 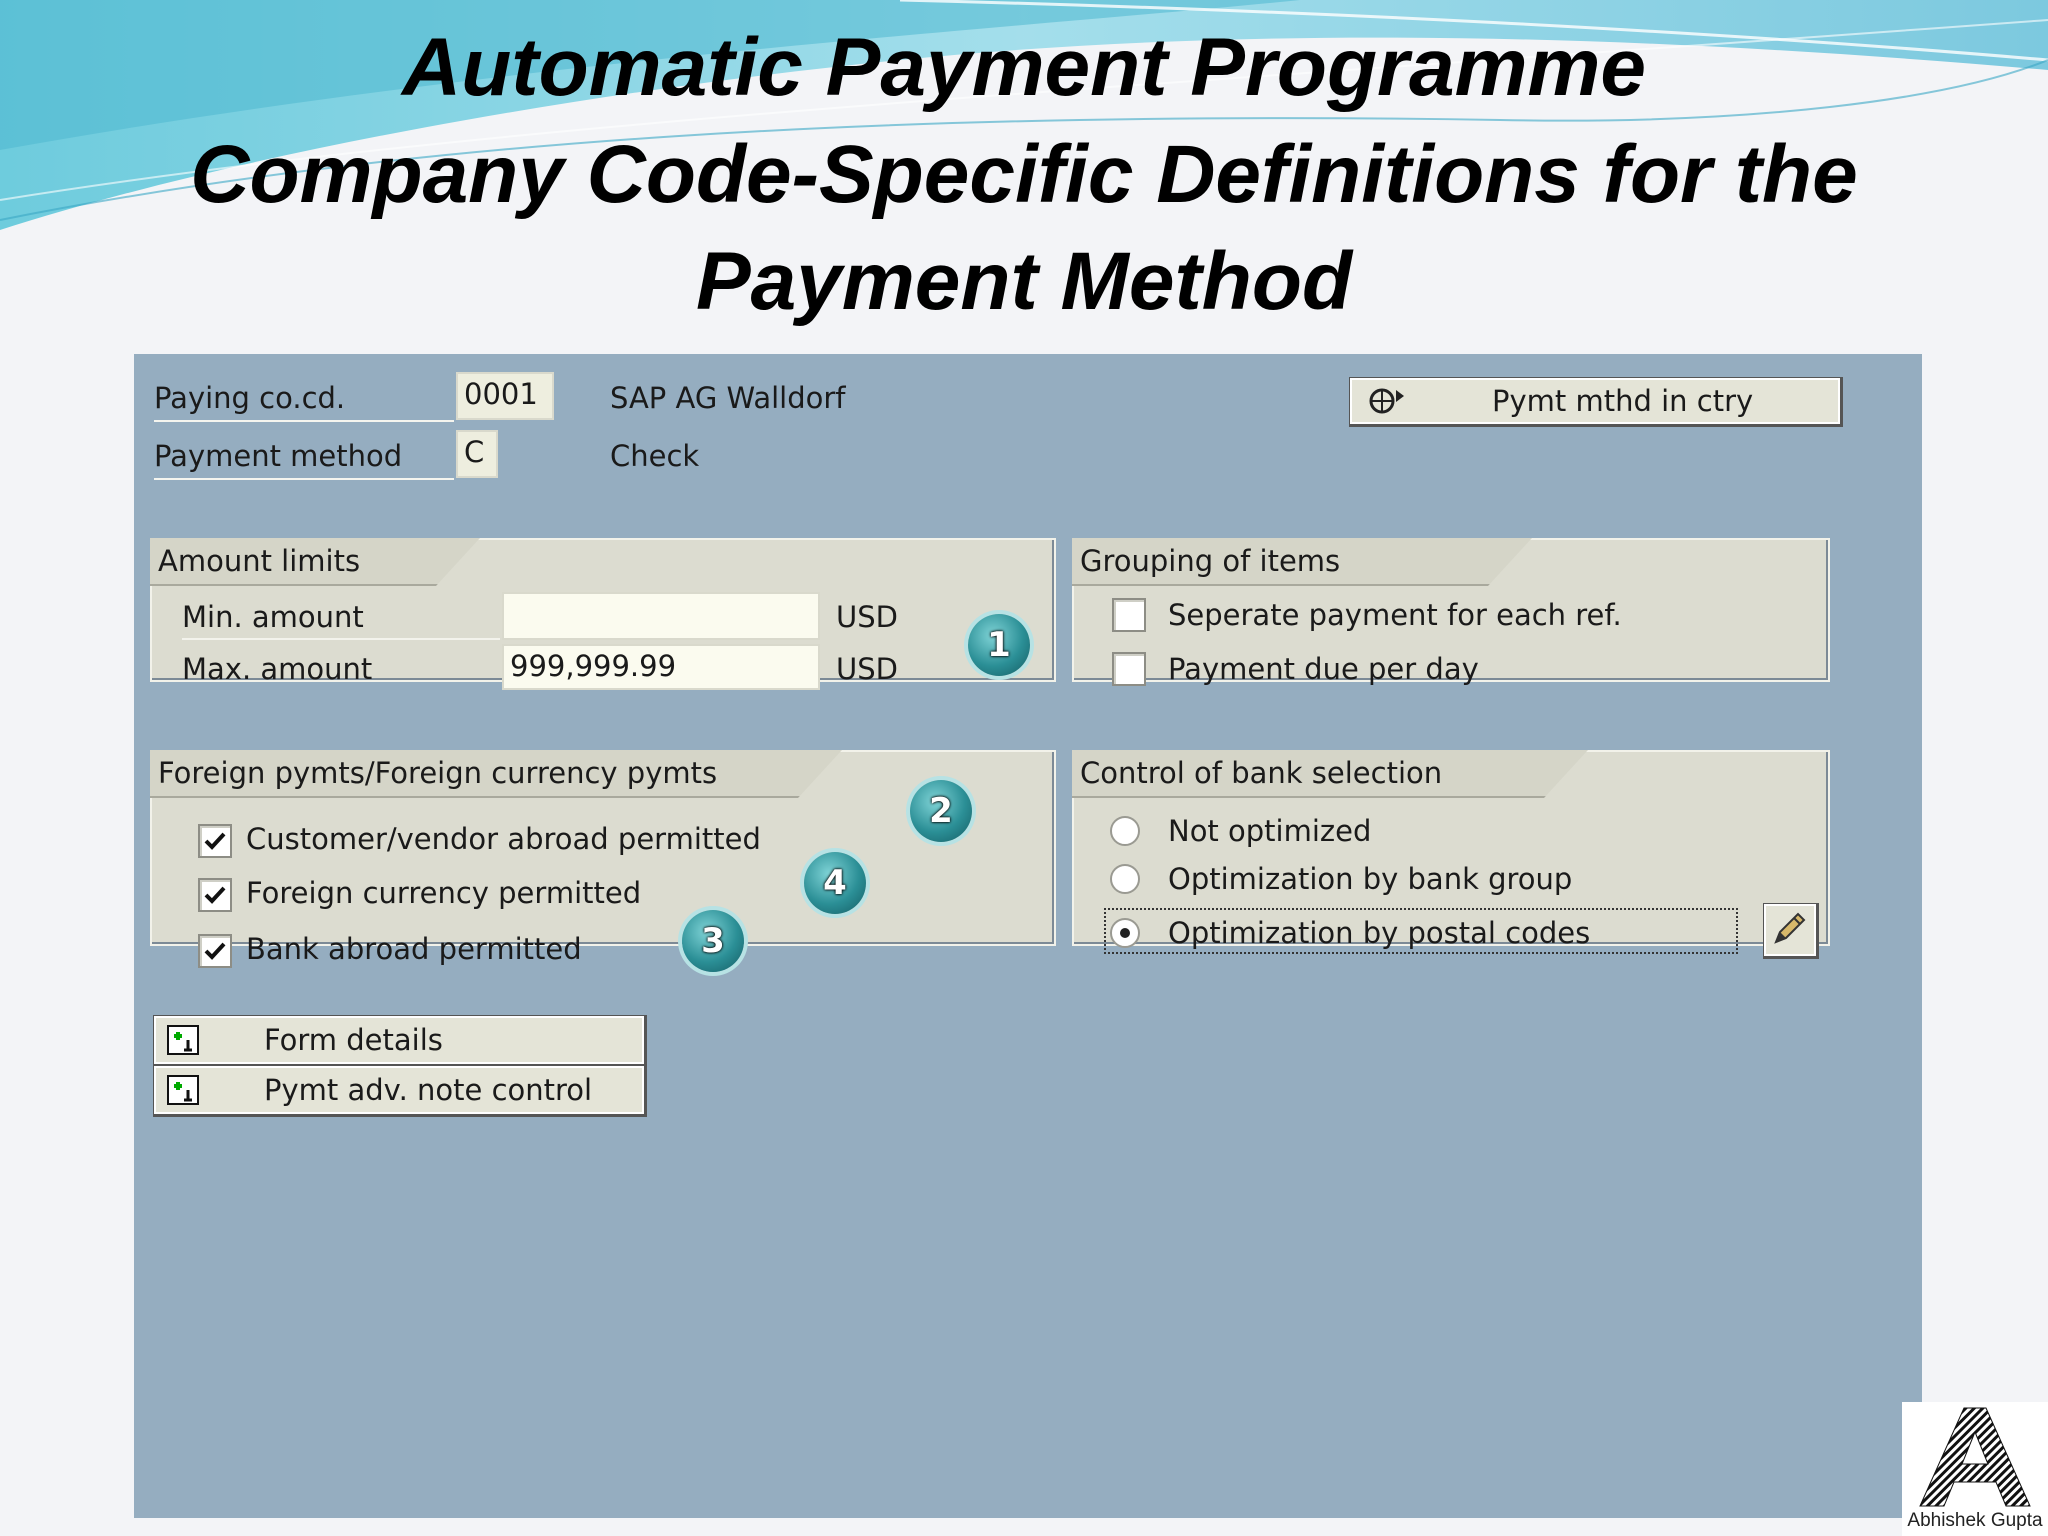 I want to click on foreign-currency-label: Foreign currency permitted, so click(x=444, y=893).